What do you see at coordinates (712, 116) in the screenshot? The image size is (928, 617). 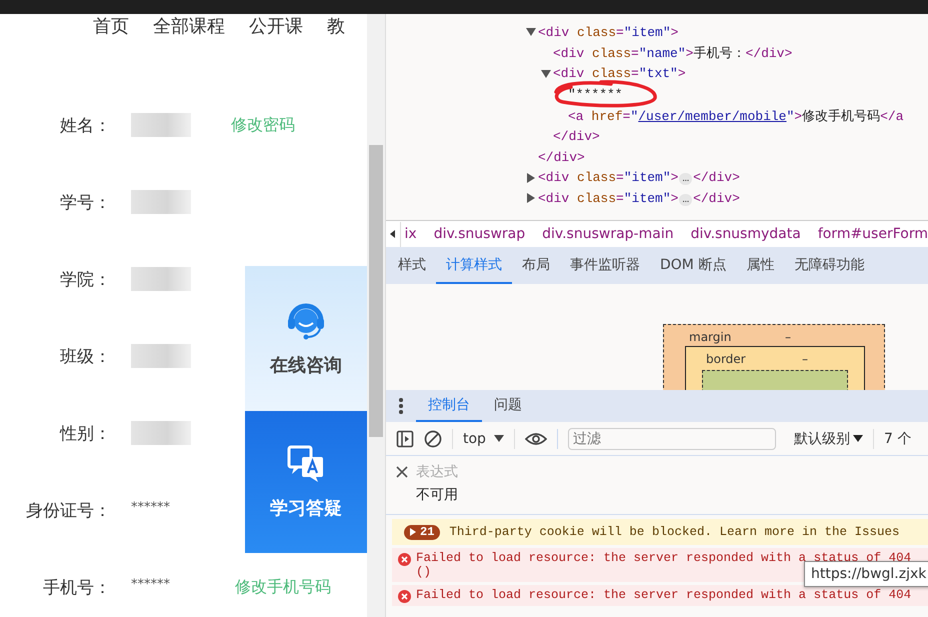 I see `link: /user/member/mobile` at bounding box center [712, 116].